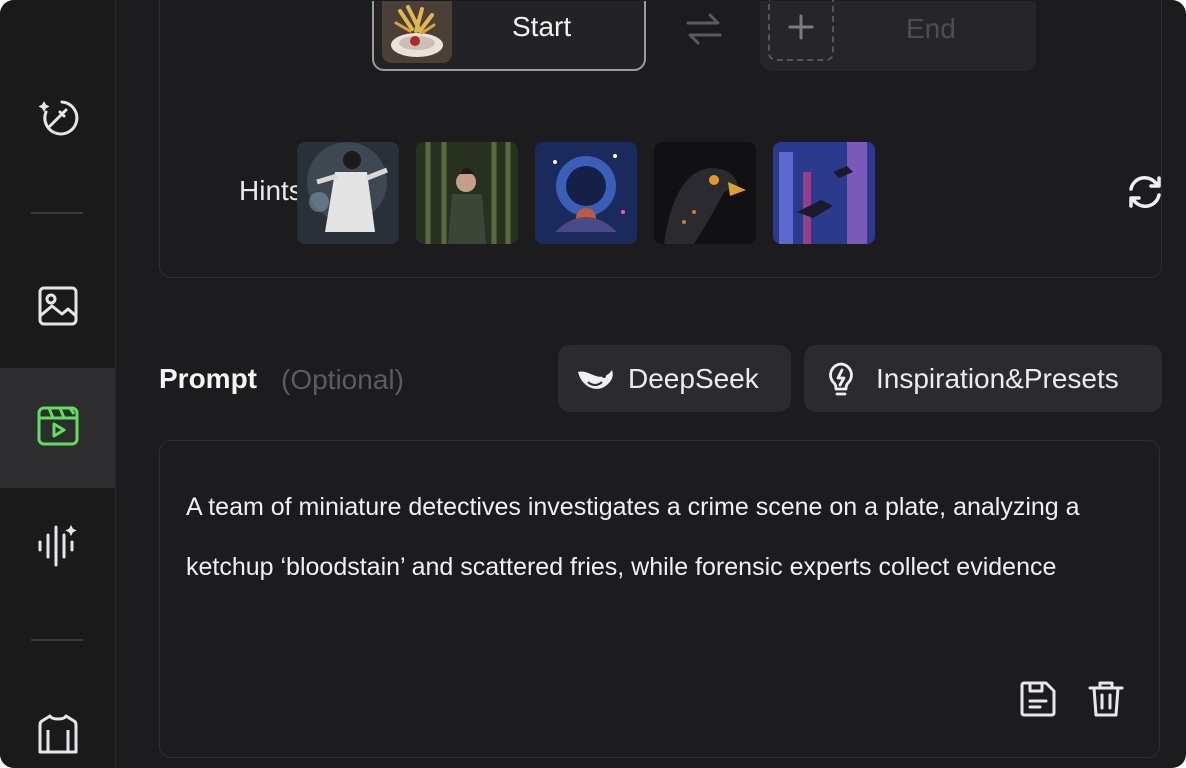  I want to click on inspiration-presets-label: Inspiration&Presets, so click(997, 378).